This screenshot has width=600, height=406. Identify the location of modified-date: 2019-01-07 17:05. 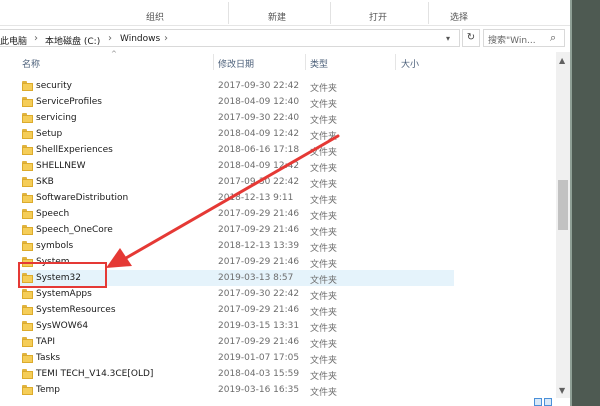
(259, 358).